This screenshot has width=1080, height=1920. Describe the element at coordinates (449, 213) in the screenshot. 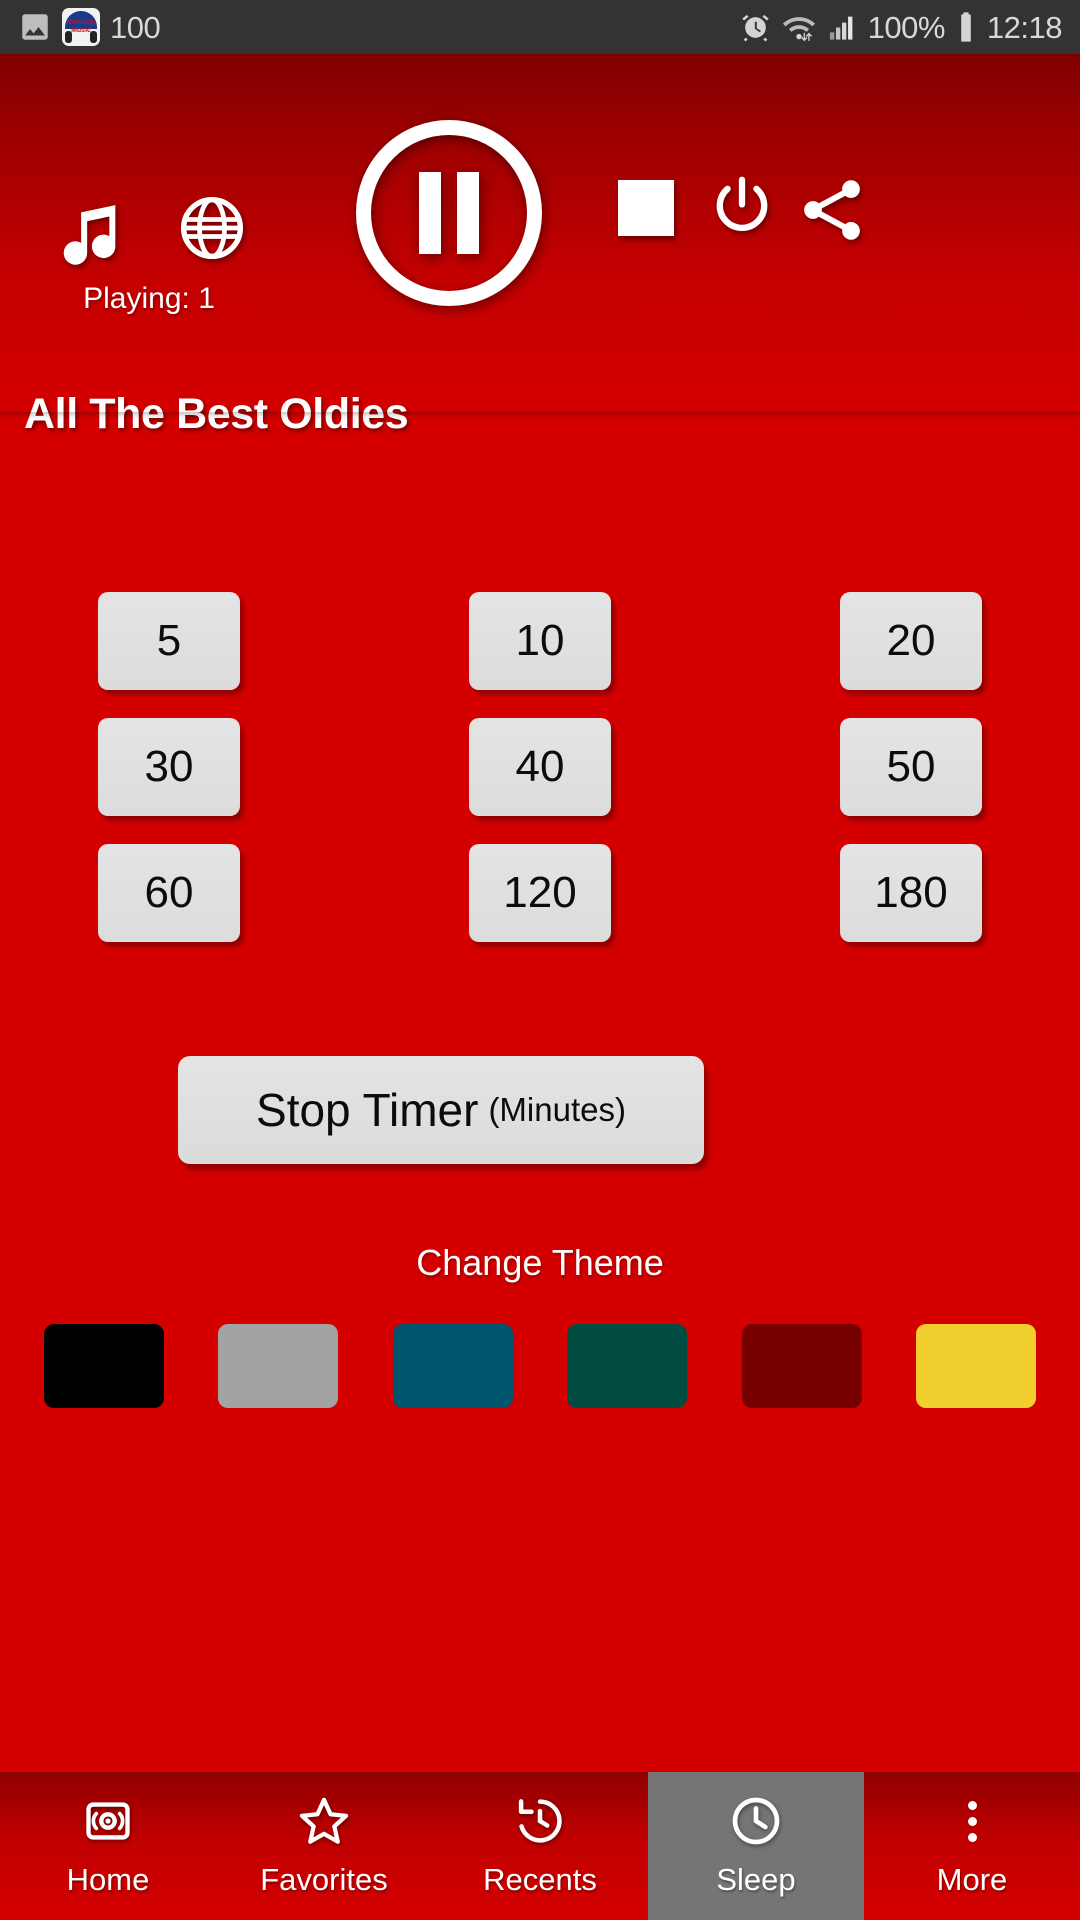

I see `pause-button` at that location.